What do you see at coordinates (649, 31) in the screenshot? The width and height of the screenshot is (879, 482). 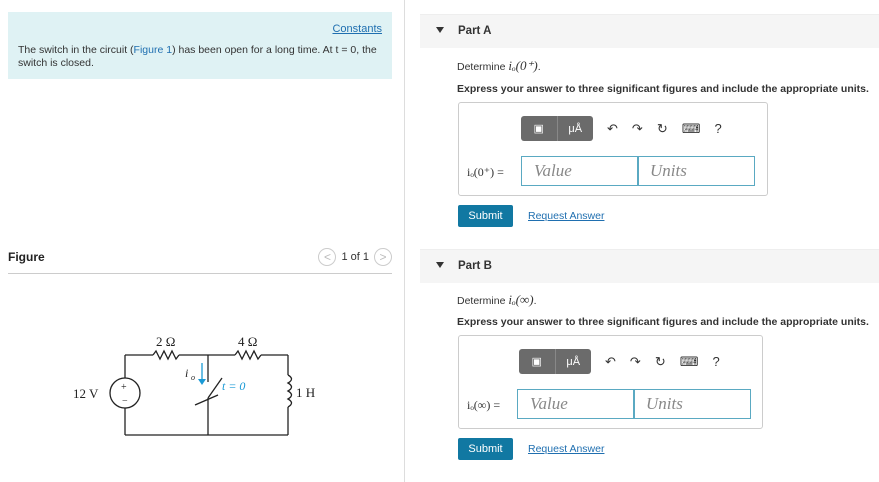 I see `part-a-header: Part A` at bounding box center [649, 31].